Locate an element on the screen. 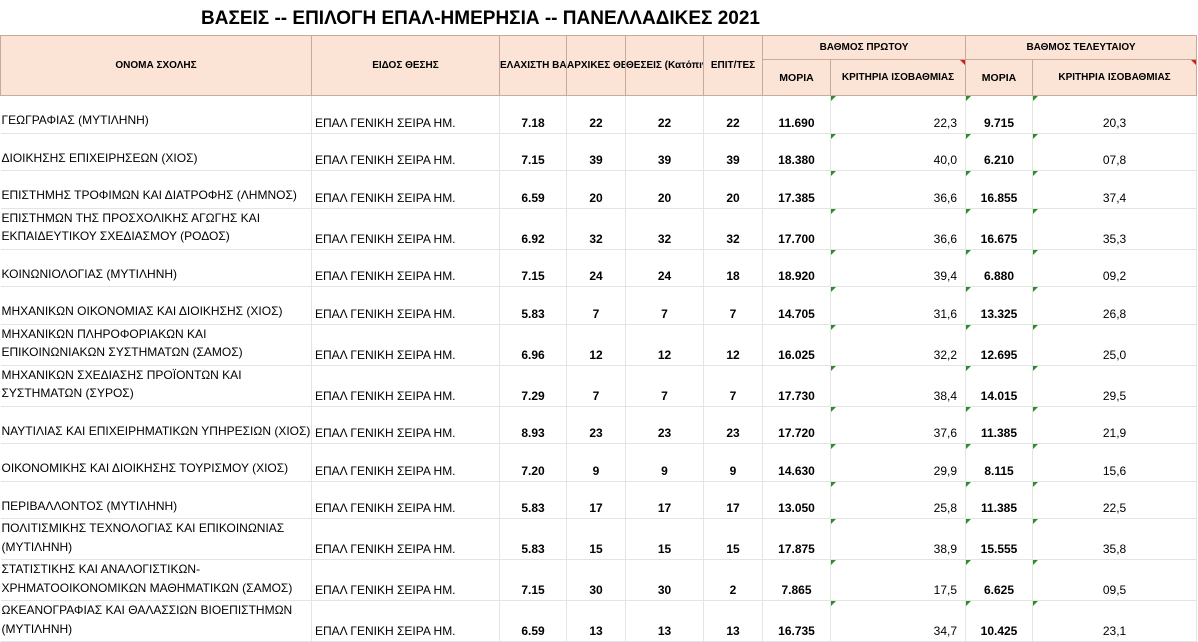 This screenshot has width=1198, height=642. header-first-group: ΒΑΘΜΟΣ ΠΡΩΤΟΥ is located at coordinates (864, 47).